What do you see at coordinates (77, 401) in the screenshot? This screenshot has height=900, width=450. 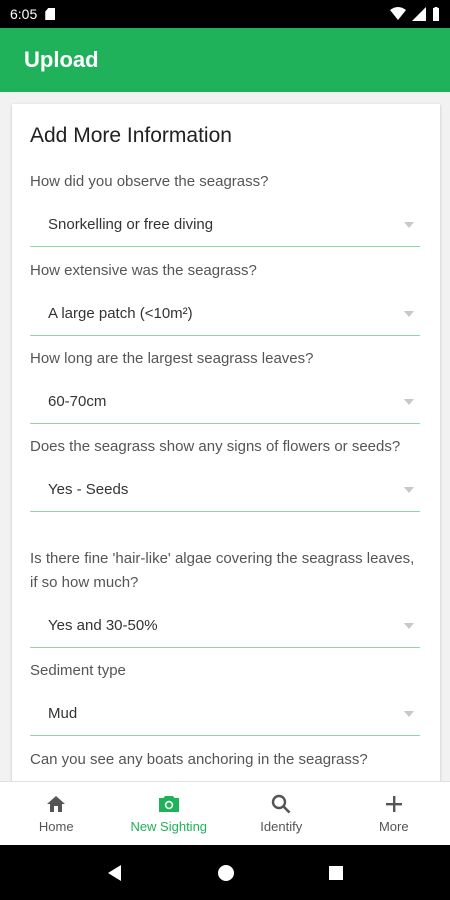 I see `dropdown-value: 60-70cm` at bounding box center [77, 401].